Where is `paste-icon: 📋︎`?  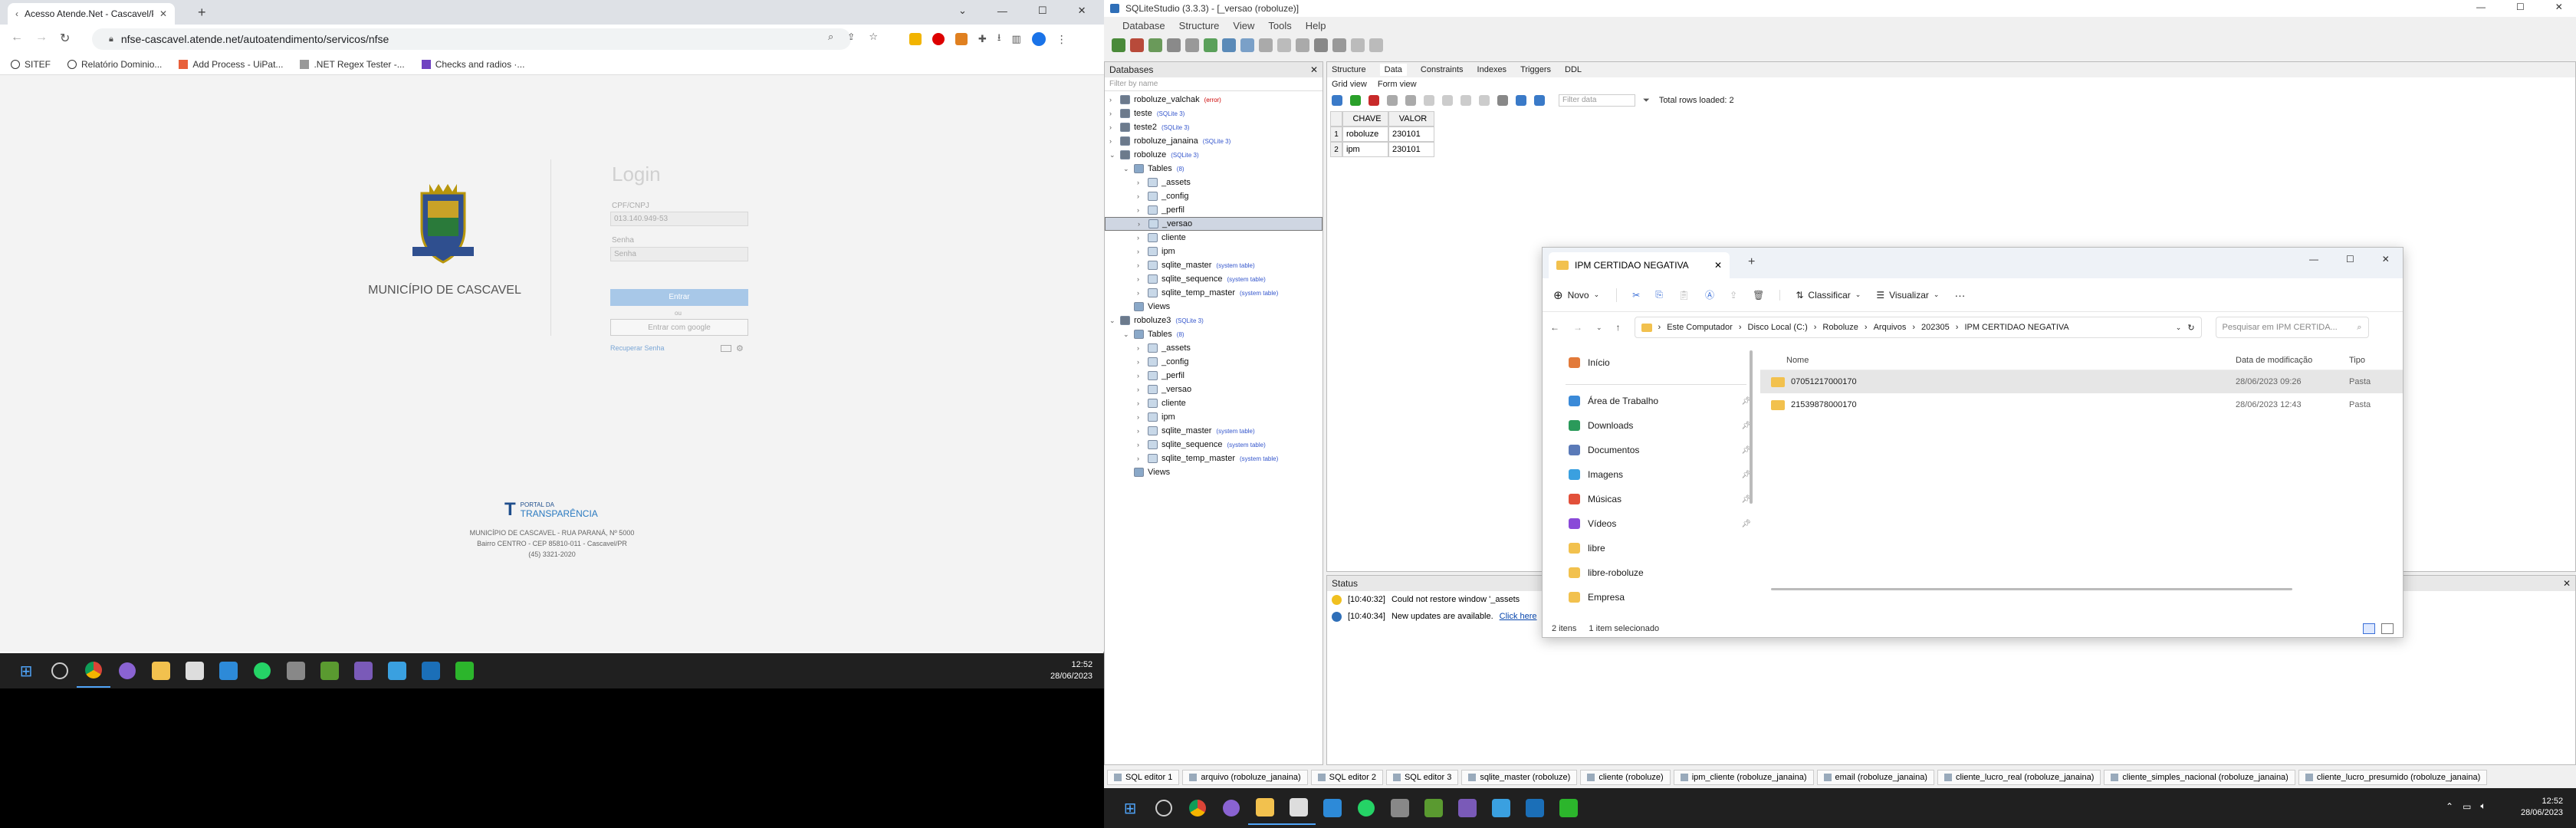
paste-icon: 📋︎ is located at coordinates (1684, 296).